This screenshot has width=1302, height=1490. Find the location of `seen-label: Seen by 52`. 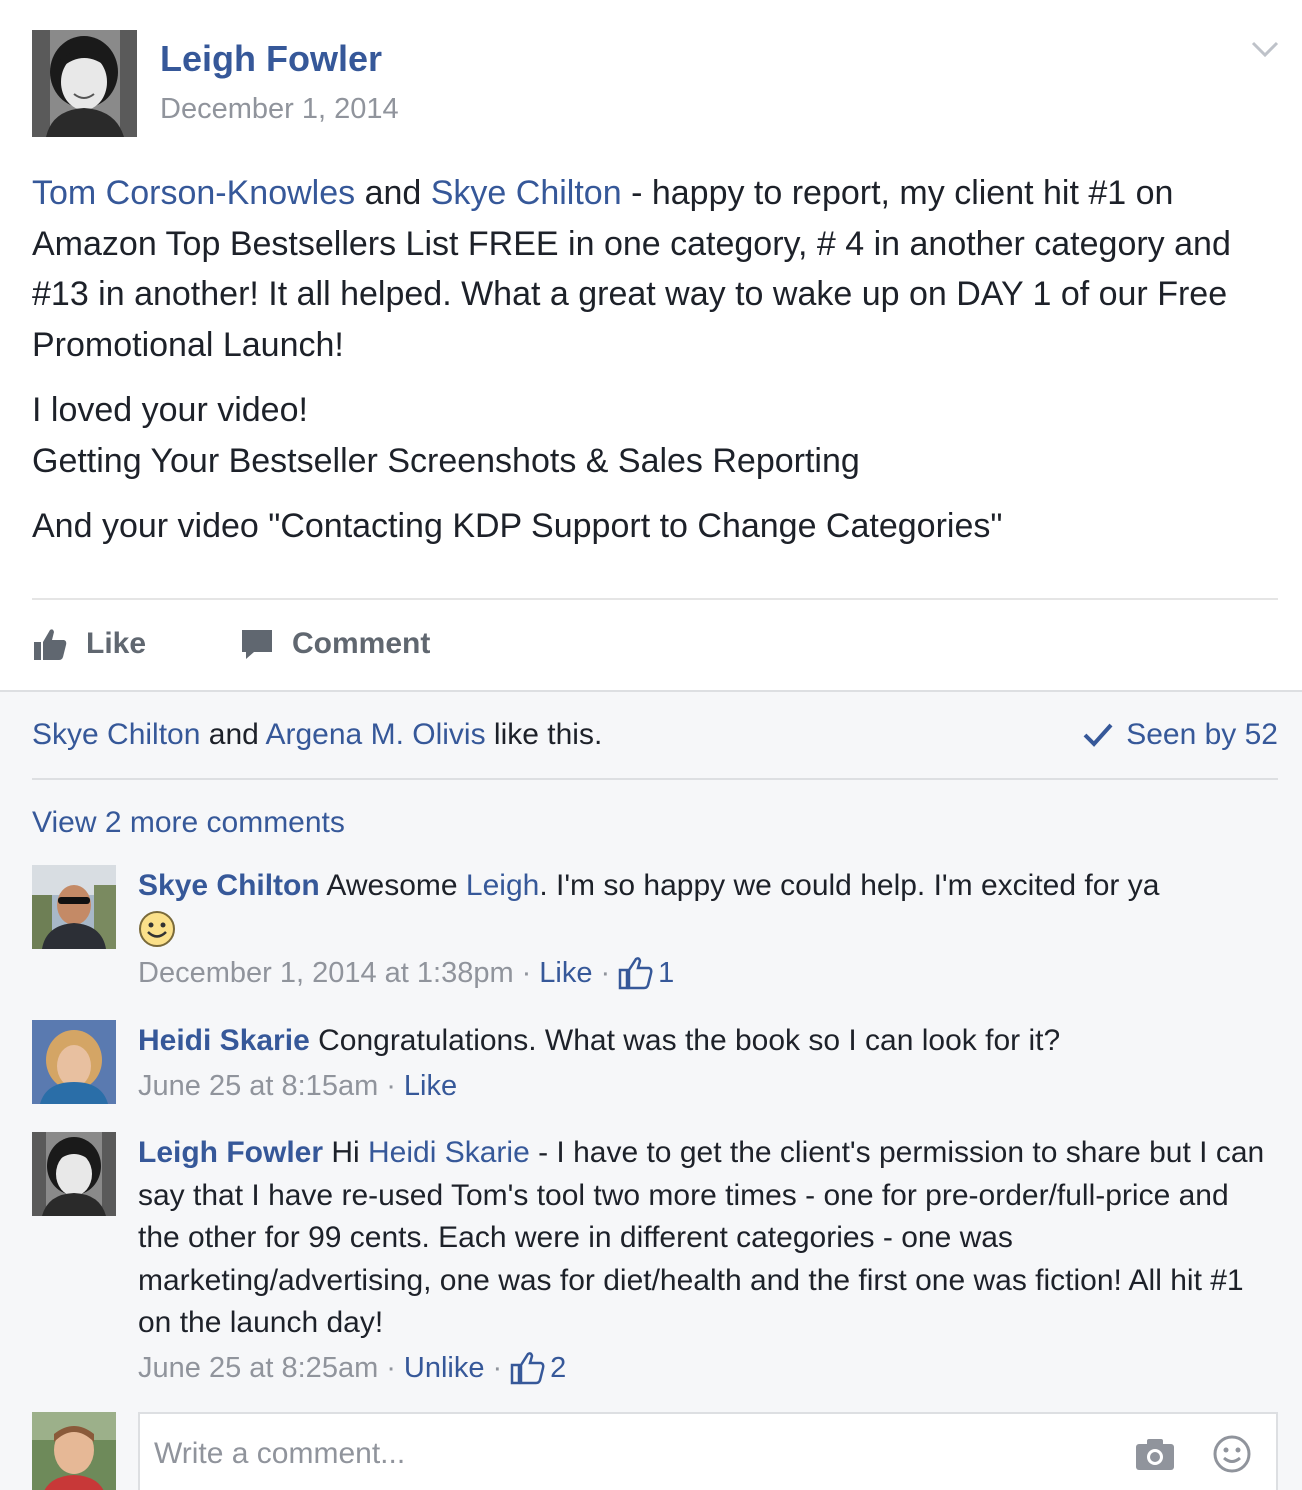

seen-label: Seen by 52 is located at coordinates (1202, 734).